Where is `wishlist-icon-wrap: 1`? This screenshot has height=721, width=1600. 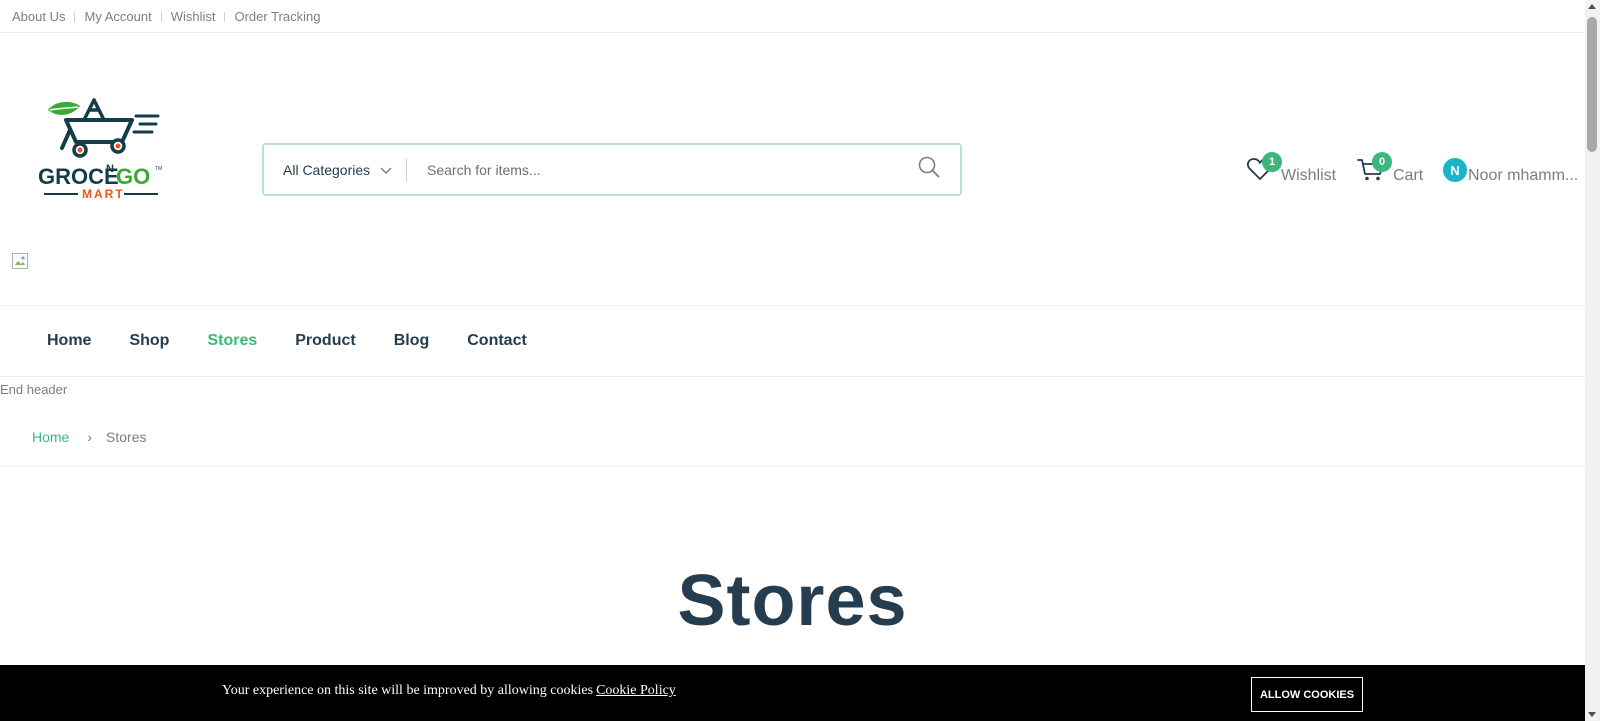 wishlist-icon-wrap: 1 is located at coordinates (1264, 167).